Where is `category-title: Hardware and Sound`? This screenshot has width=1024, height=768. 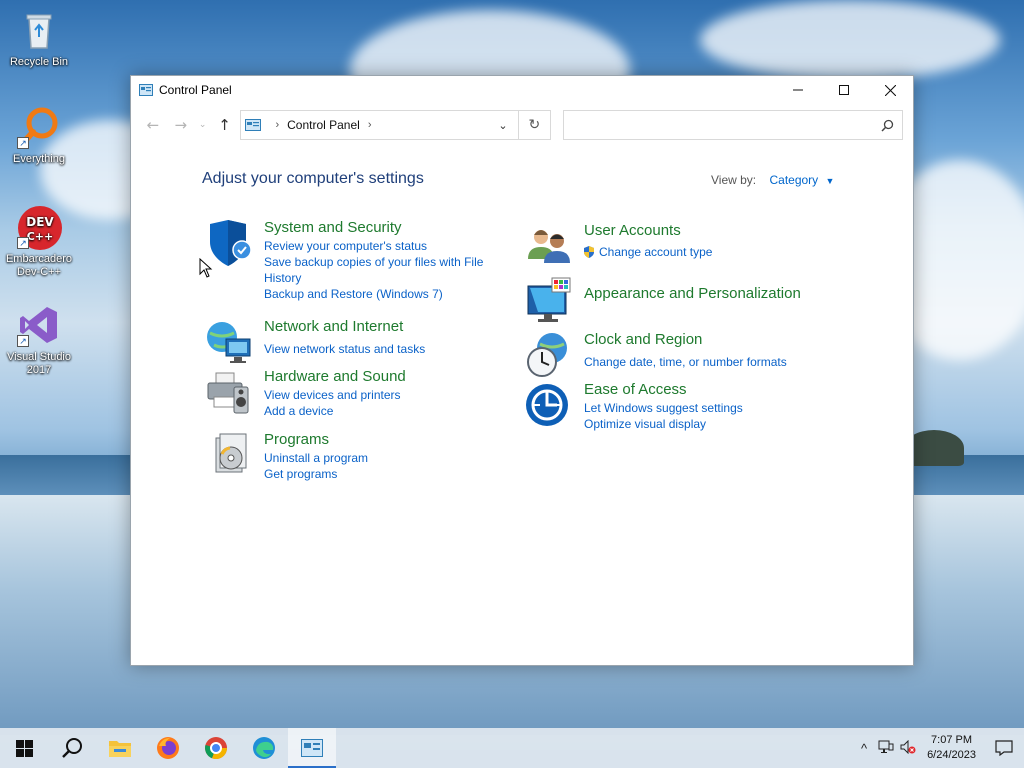
category-title: Hardware and Sound is located at coordinates (335, 376).